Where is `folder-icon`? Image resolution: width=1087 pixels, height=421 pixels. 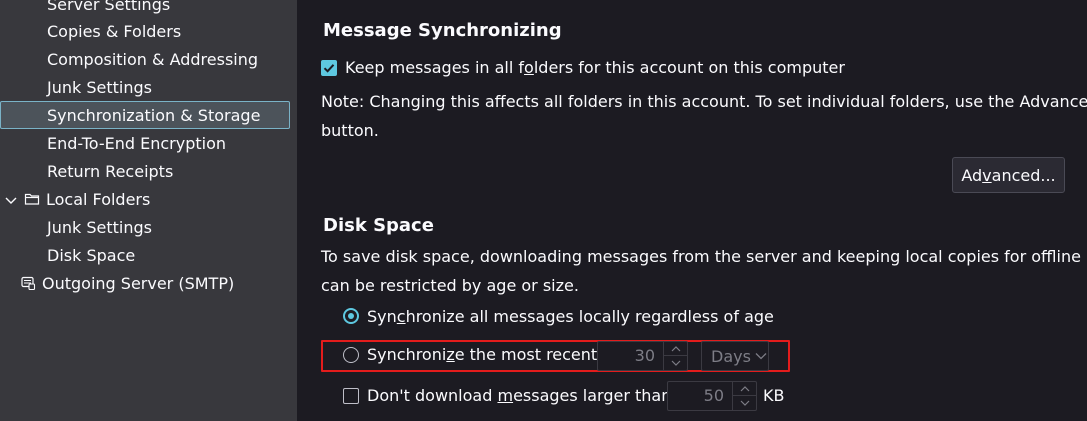 folder-icon is located at coordinates (32, 199).